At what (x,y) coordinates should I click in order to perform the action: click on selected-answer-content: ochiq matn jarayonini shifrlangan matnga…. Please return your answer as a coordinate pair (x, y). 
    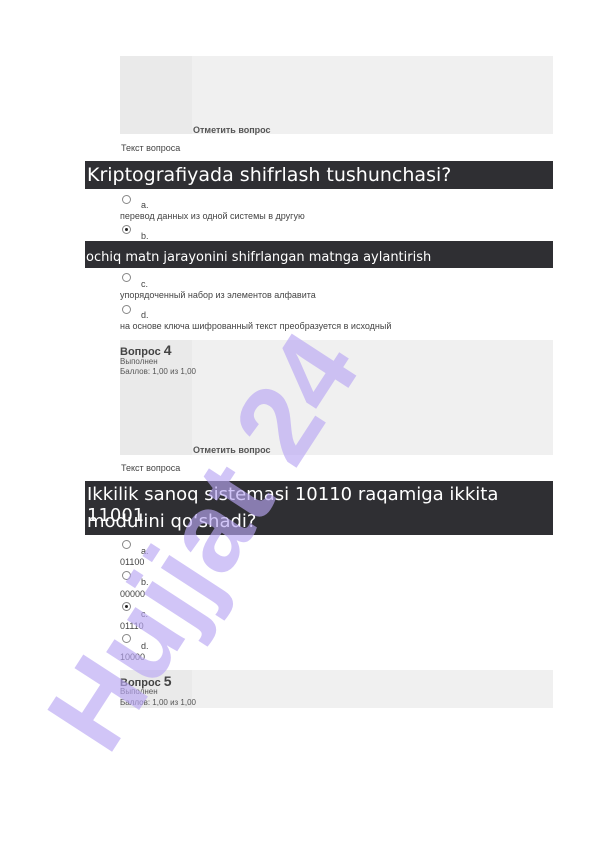
    Looking at the image, I should click on (259, 257).